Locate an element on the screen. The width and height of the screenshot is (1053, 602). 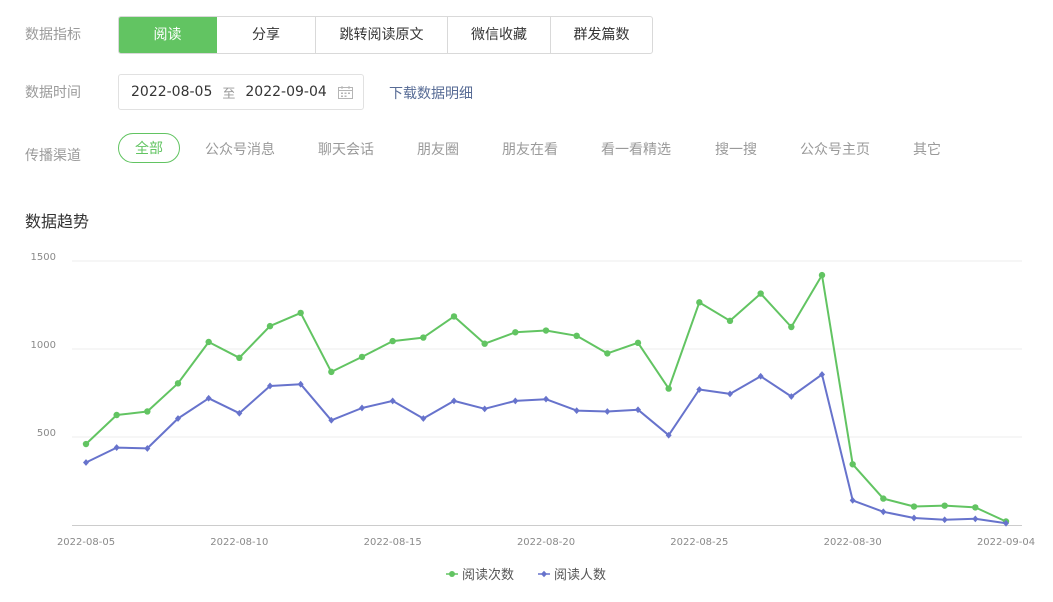
metric-selector: 阅读 分享 跳转阅读原文 微信收藏 群发篇数 is located at coordinates (385, 35).